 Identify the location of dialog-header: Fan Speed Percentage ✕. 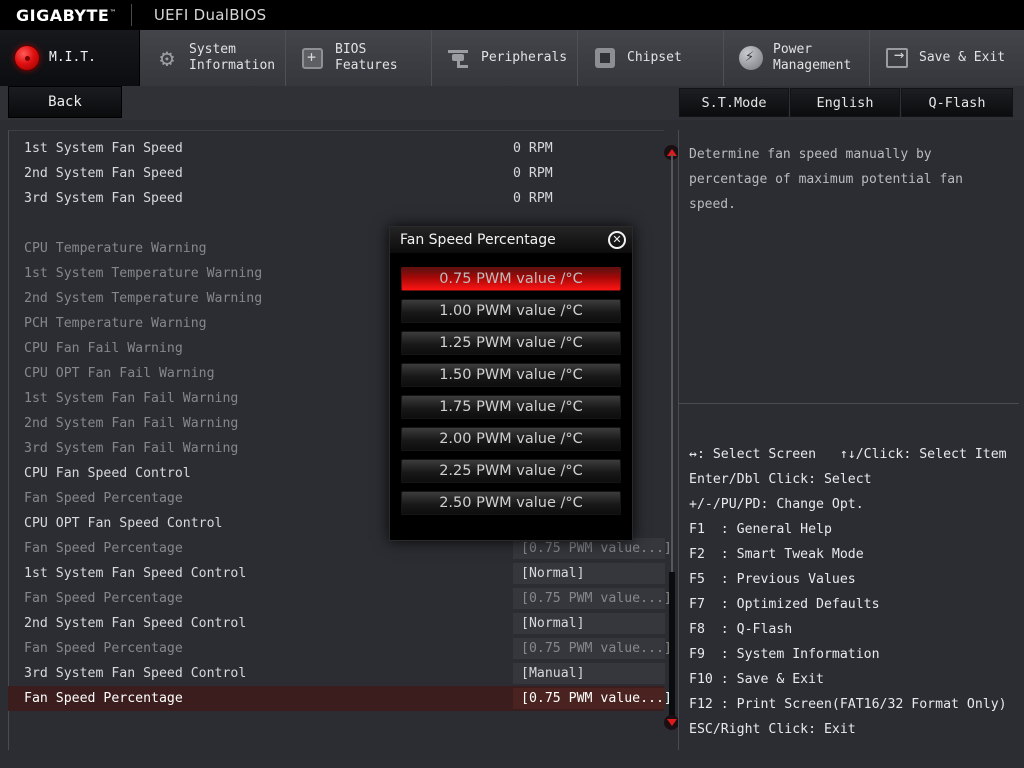
(511, 240).